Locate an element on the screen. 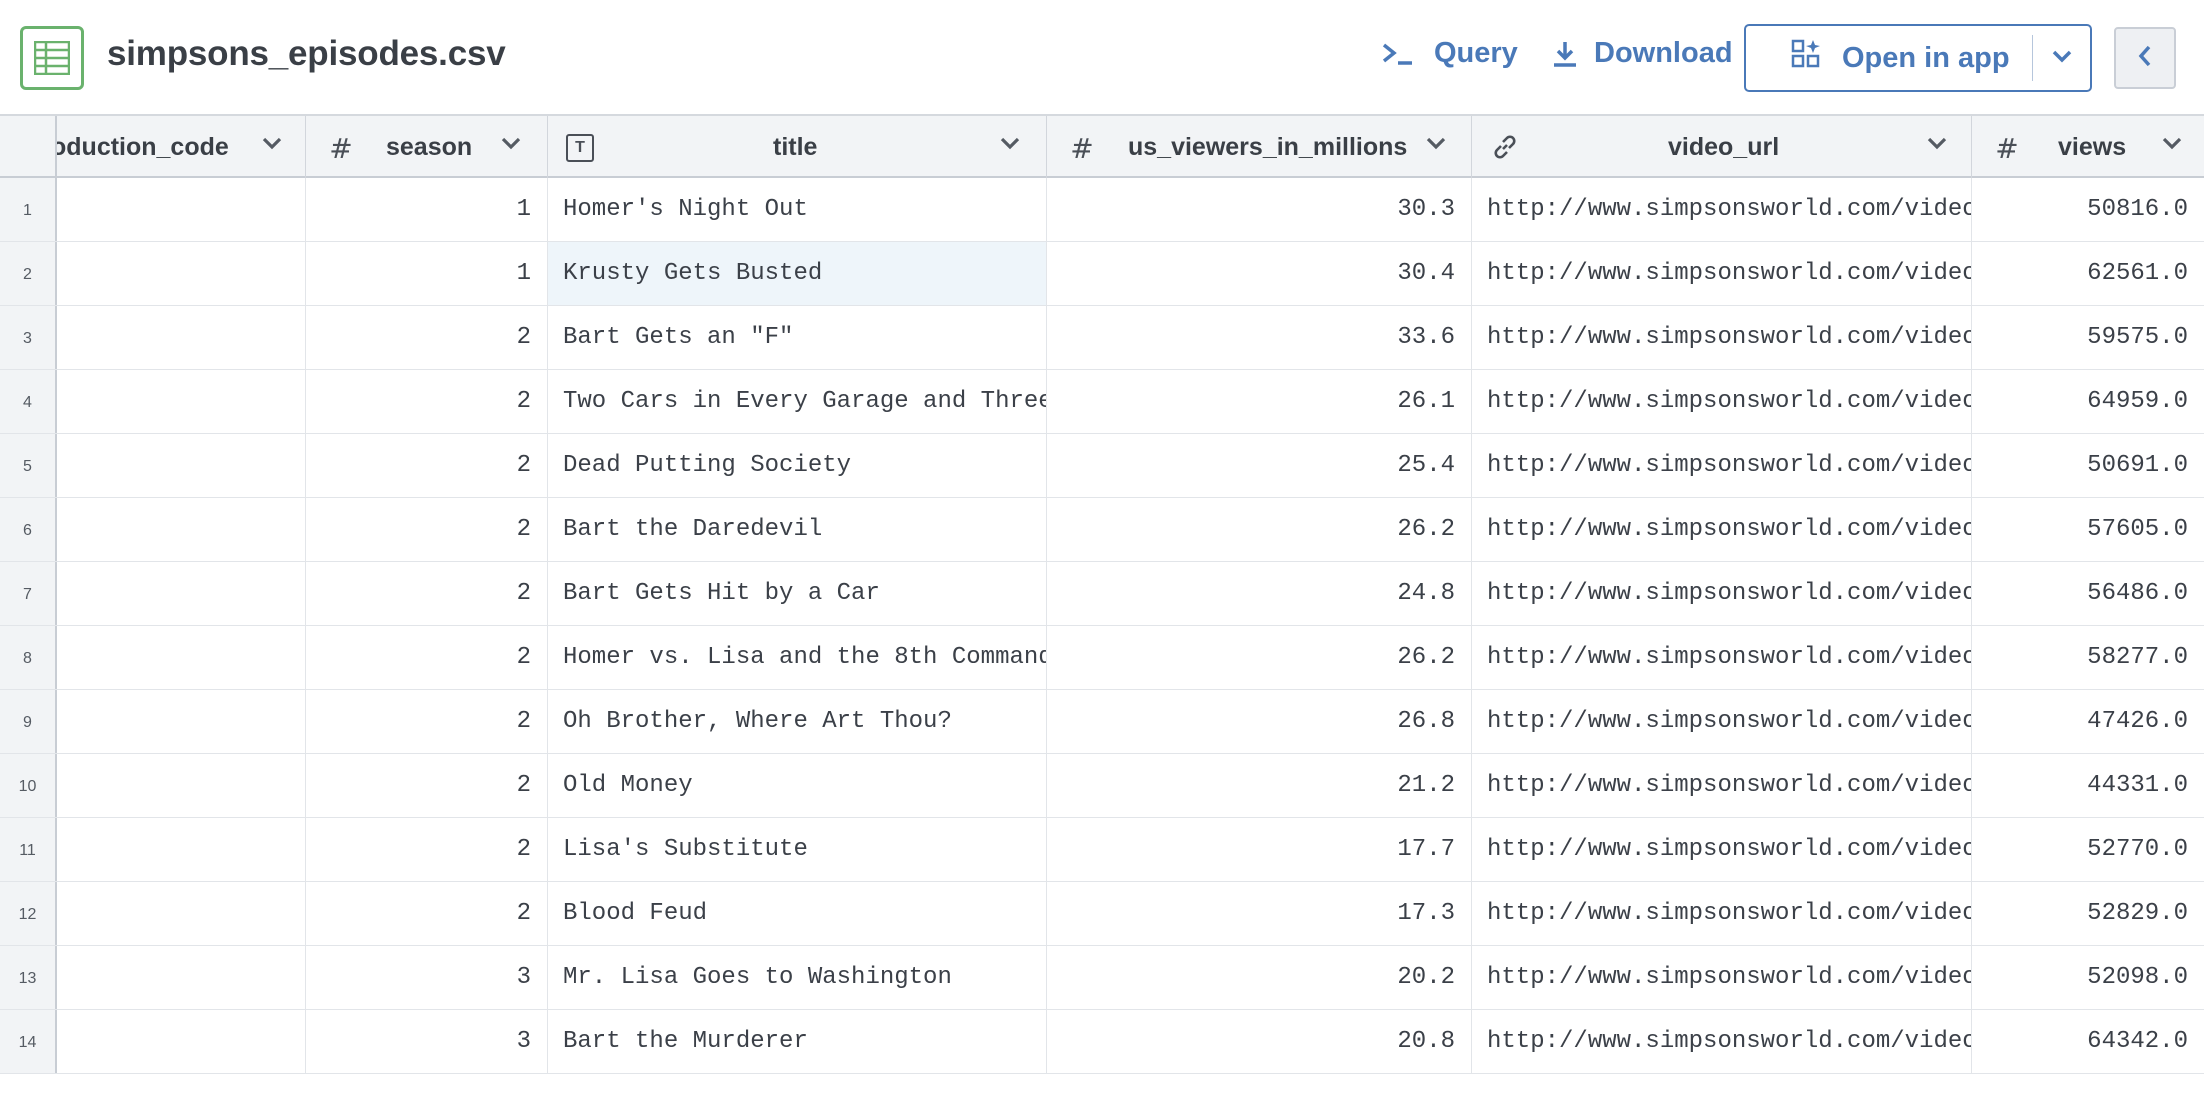 The height and width of the screenshot is (1100, 2204). cell-views: 50691.0 is located at coordinates (2088, 465).